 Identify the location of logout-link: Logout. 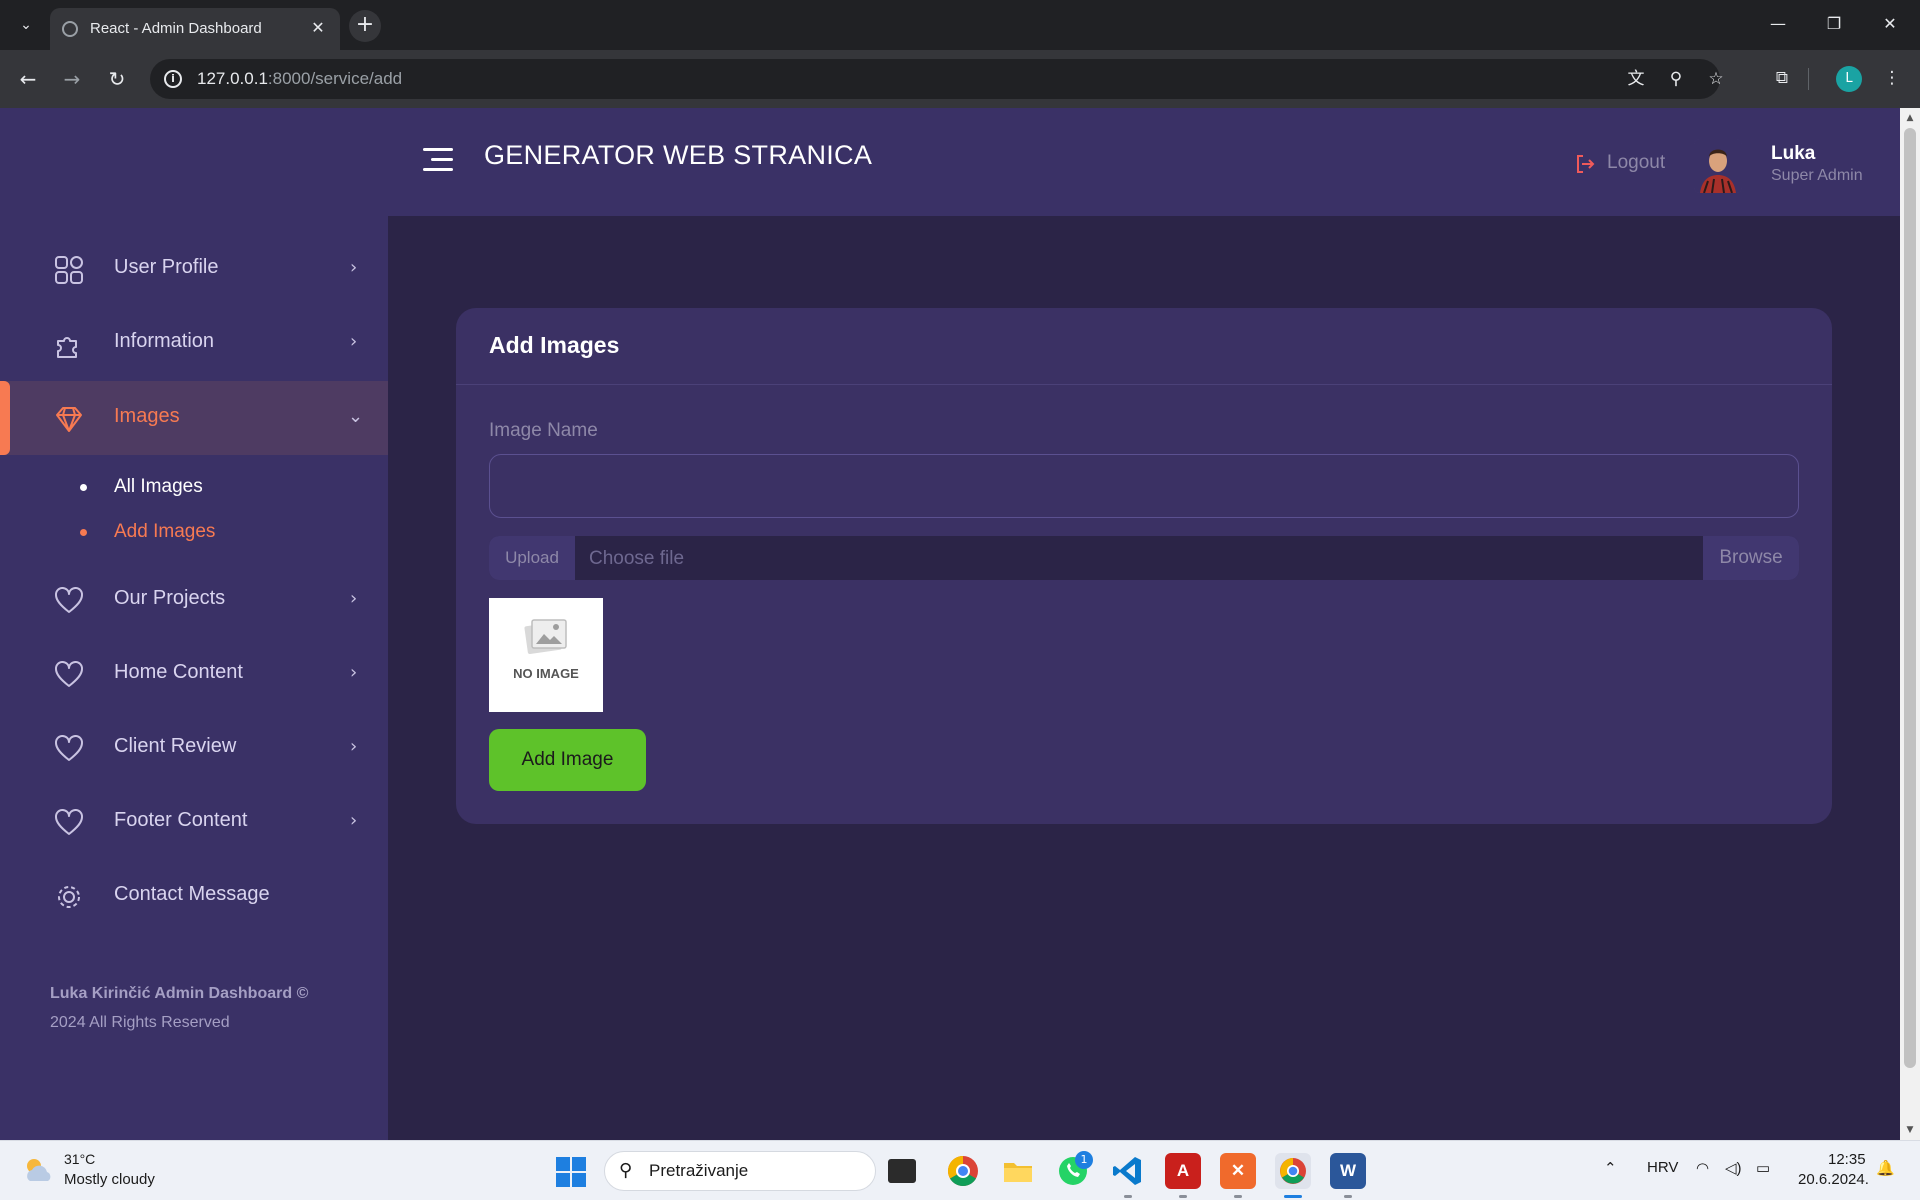
(1636, 163).